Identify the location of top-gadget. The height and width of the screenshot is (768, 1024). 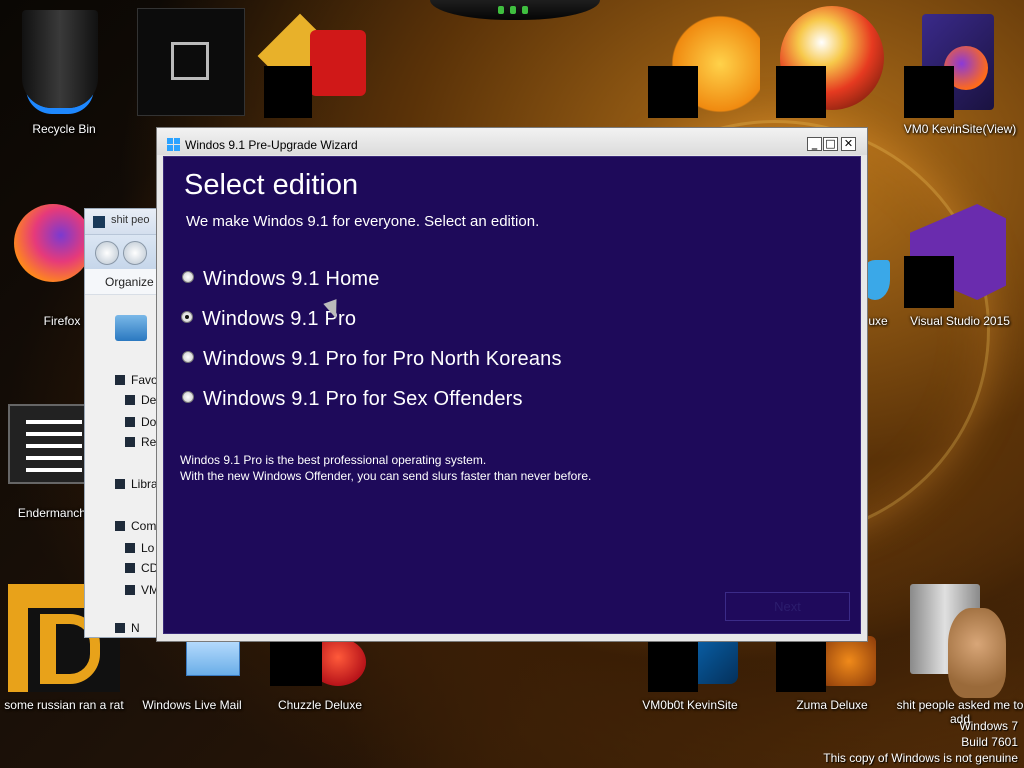
(515, 10).